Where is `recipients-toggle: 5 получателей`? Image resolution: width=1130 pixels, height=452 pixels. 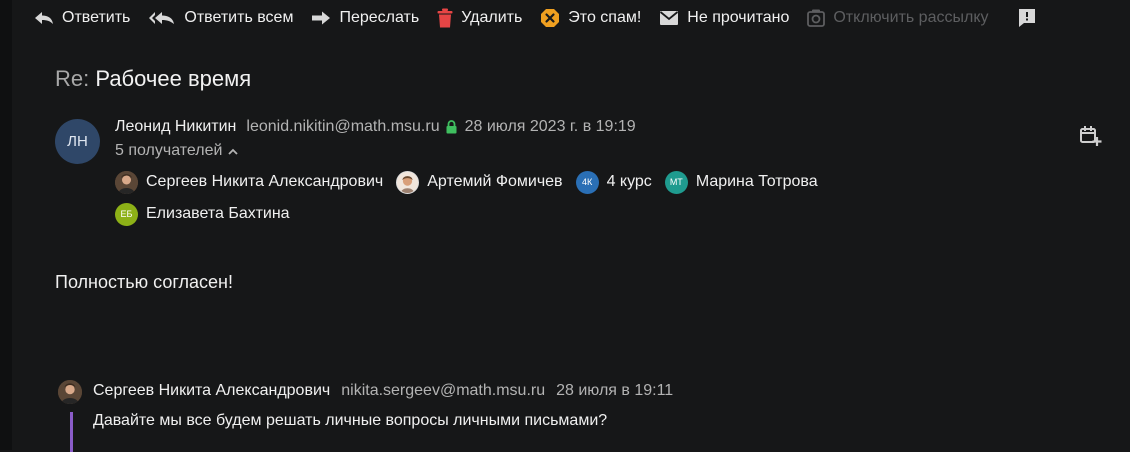
recipients-toggle: 5 получателей is located at coordinates (177, 151).